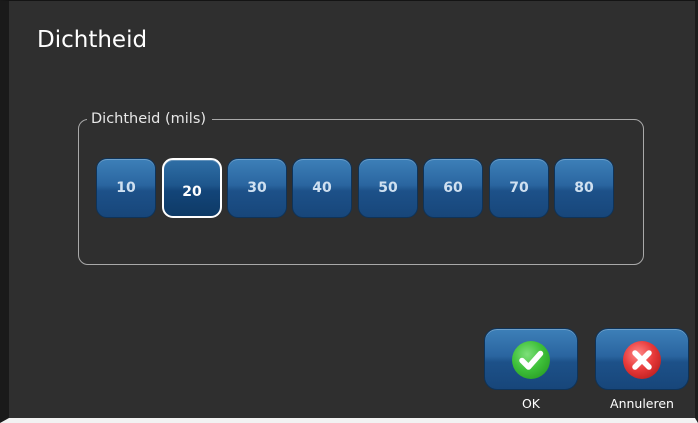 Image resolution: width=698 pixels, height=423 pixels. Describe the element at coordinates (531, 403) in the screenshot. I see `ok-label: OK` at that location.